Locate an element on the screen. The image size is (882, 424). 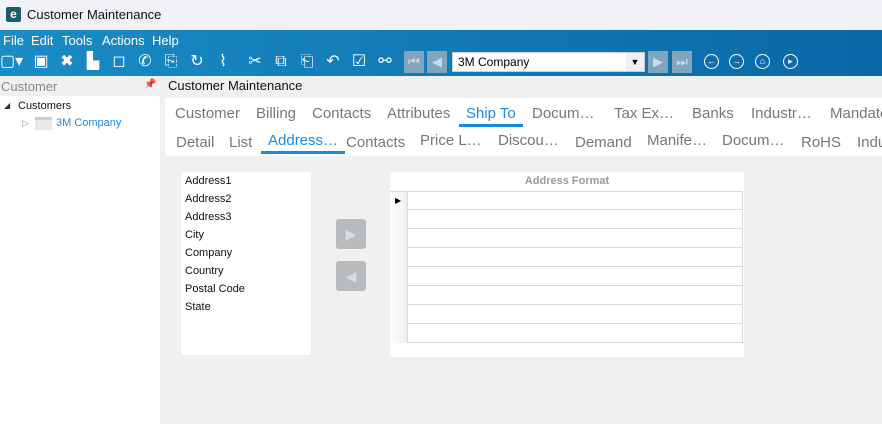
left-panel-title: Customer is located at coordinates (29, 86).